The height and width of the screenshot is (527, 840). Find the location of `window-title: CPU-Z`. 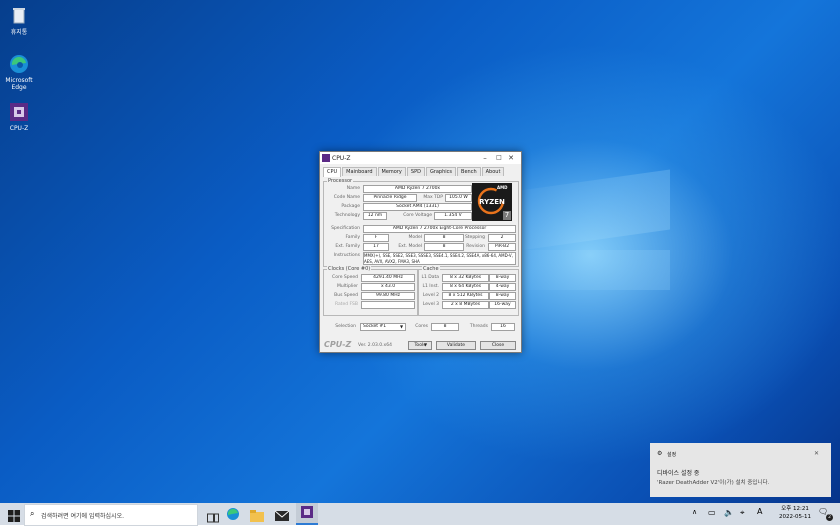

window-title: CPU-Z is located at coordinates (341, 158).